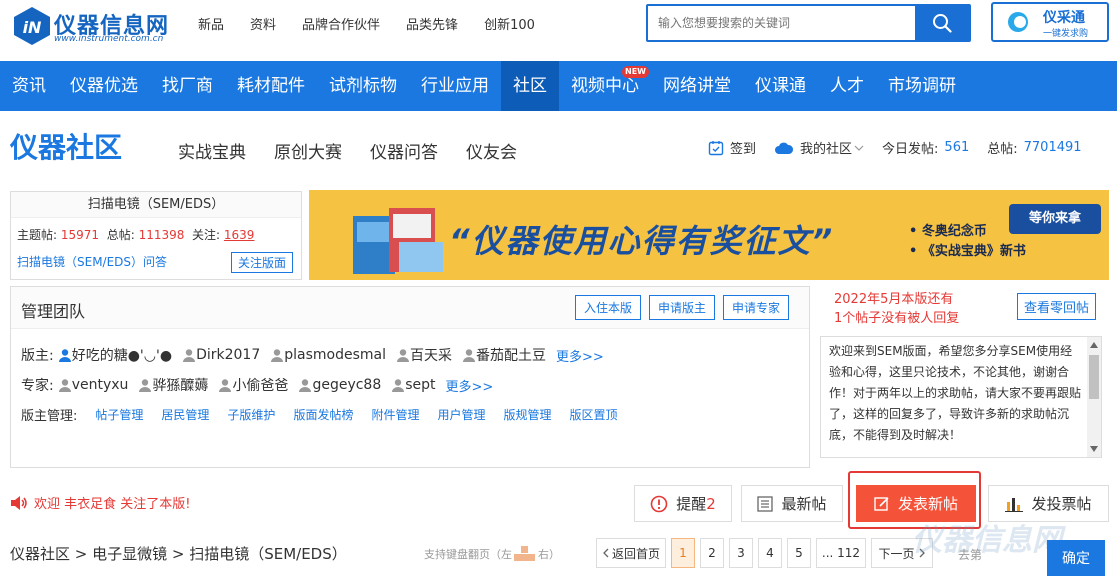  Describe the element at coordinates (635, 553) in the screenshot. I see `first-page-label: 返回首页` at that location.